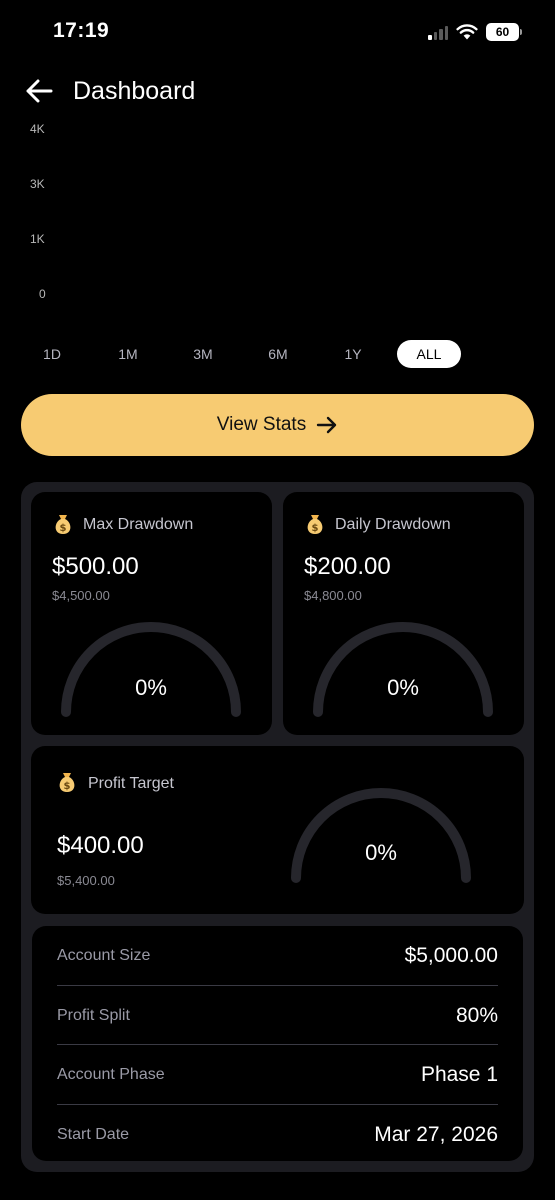 This screenshot has height=1200, width=555. Describe the element at coordinates (134, 91) in the screenshot. I see `page-title: Dashboard` at that location.